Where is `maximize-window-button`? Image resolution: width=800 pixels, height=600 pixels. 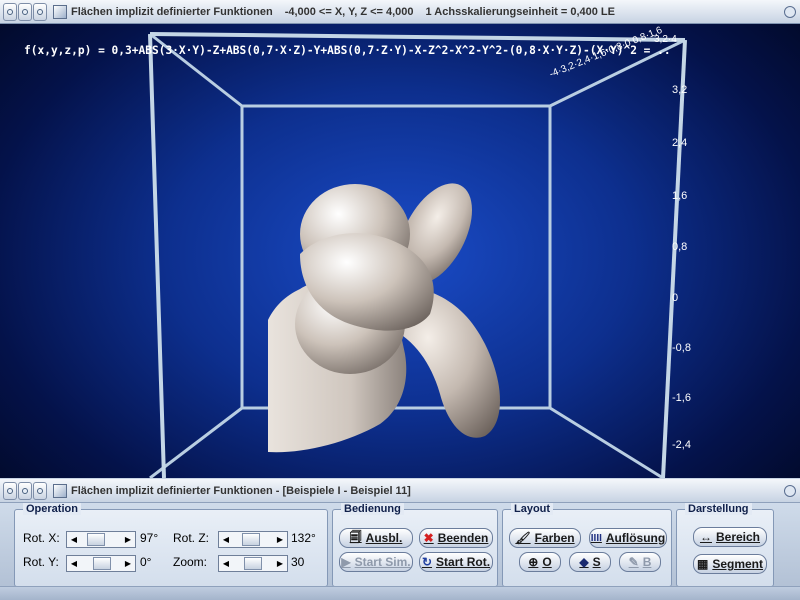 maximize-window-button is located at coordinates (40, 11).